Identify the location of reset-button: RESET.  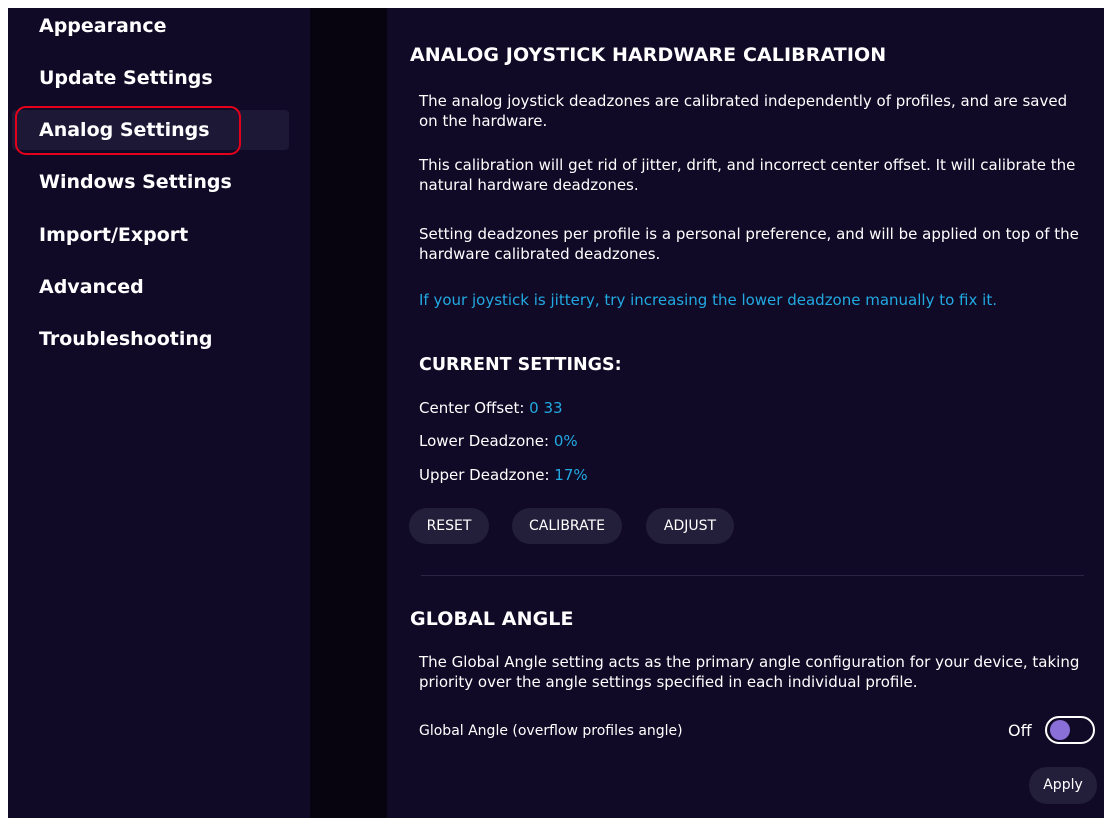
(449, 526).